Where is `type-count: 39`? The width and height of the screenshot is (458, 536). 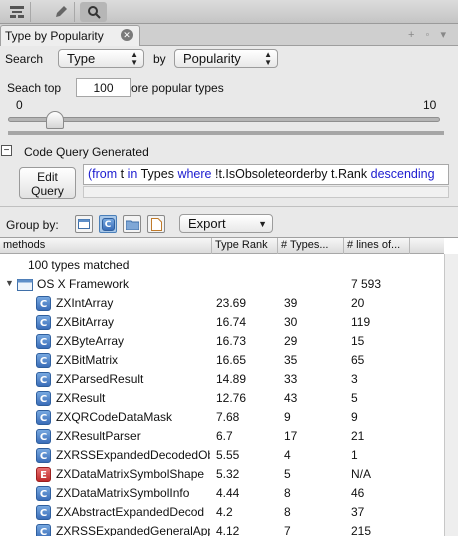 type-count: 39 is located at coordinates (291, 303).